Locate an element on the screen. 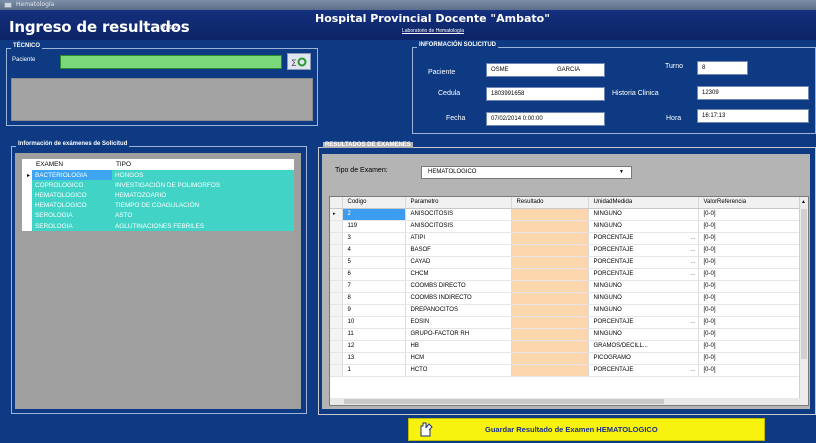 This screenshot has width=816, height=443. result-row: 119 ANISOCITOSIS NINGUNO [0-0] is located at coordinates (565, 226).